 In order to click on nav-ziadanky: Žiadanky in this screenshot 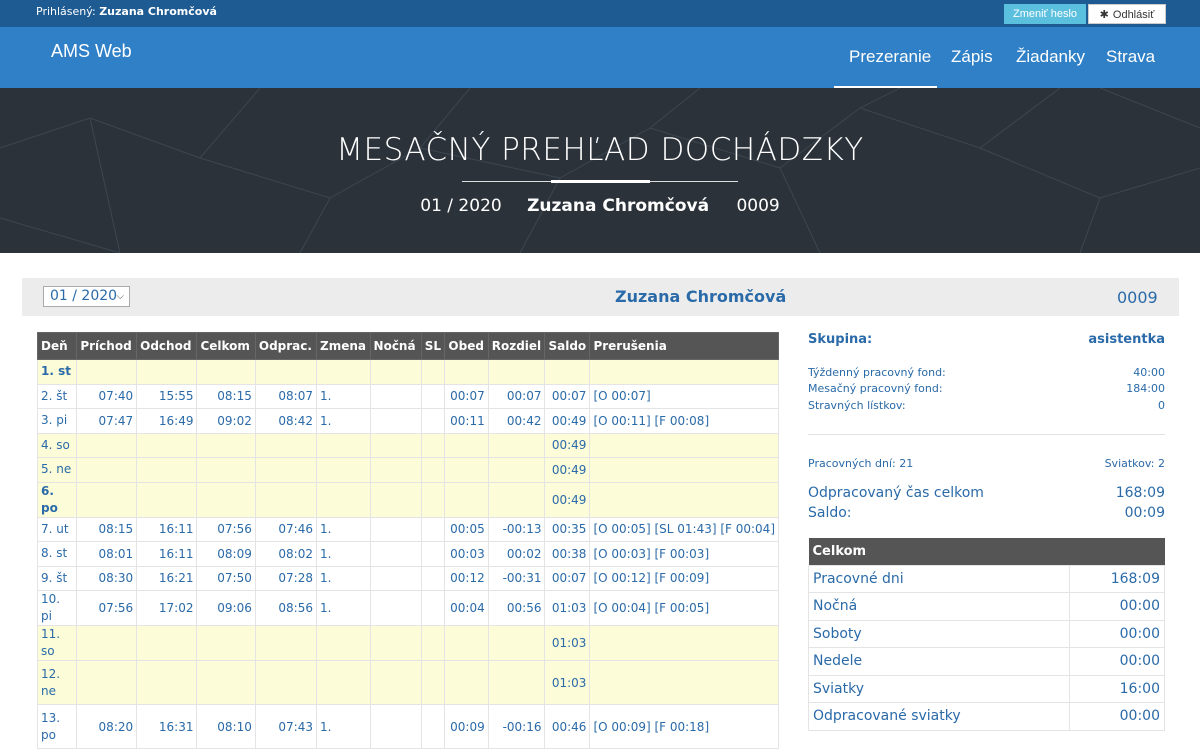, I will do `click(1050, 57)`.